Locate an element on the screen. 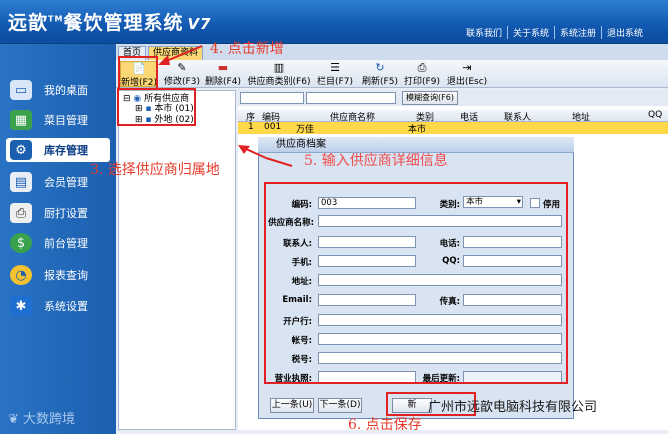  app-title: 远歆TM餐饮管理系统 V7 is located at coordinates (110, 21).